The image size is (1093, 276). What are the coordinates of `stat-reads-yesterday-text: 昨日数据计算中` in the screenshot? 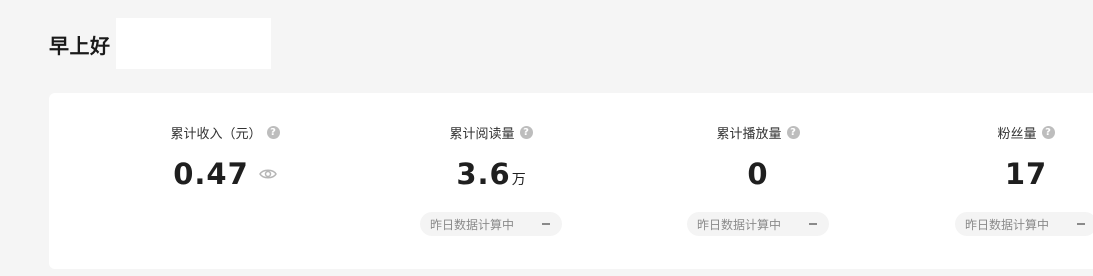 It's located at (472, 224).